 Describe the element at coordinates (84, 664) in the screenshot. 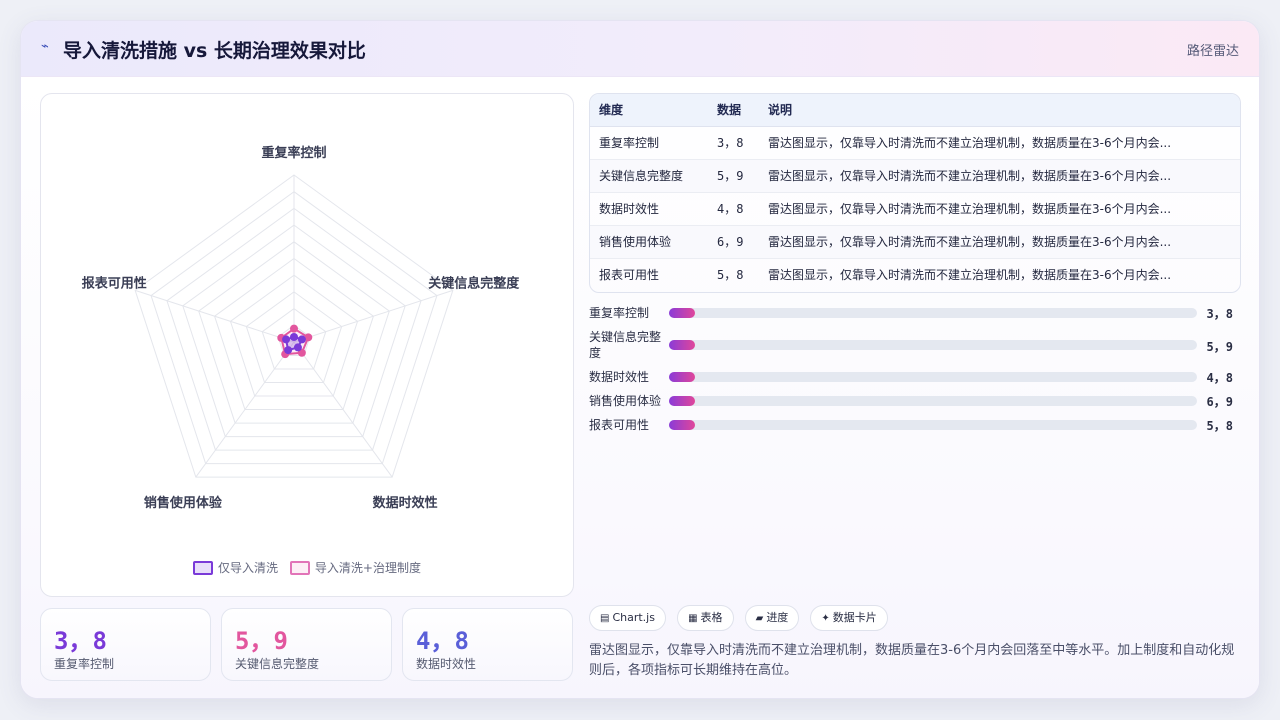

I see `stat-label: 重复率控制` at that location.